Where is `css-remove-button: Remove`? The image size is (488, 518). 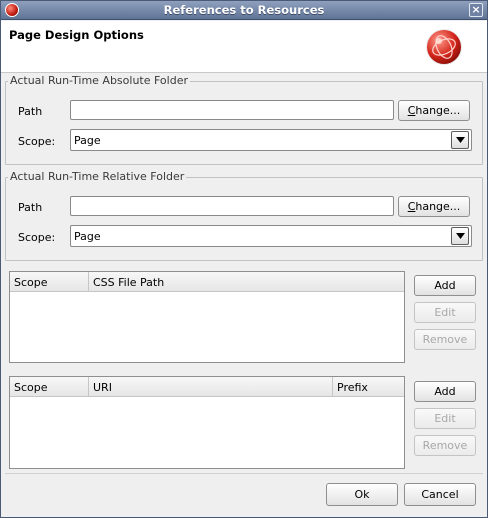
css-remove-button: Remove is located at coordinates (445, 339).